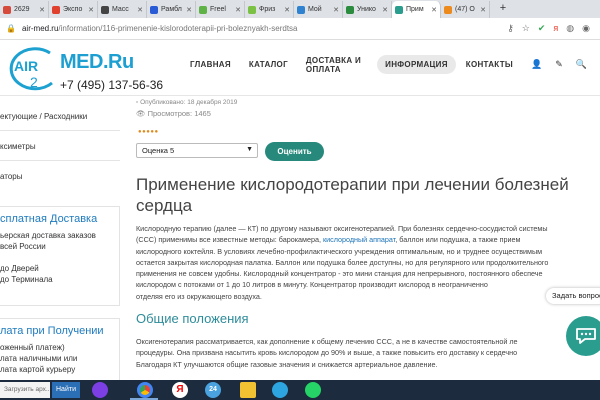  Describe the element at coordinates (171, 9) in the screenshot. I see `browser-tab: Рамбл ✕` at that location.